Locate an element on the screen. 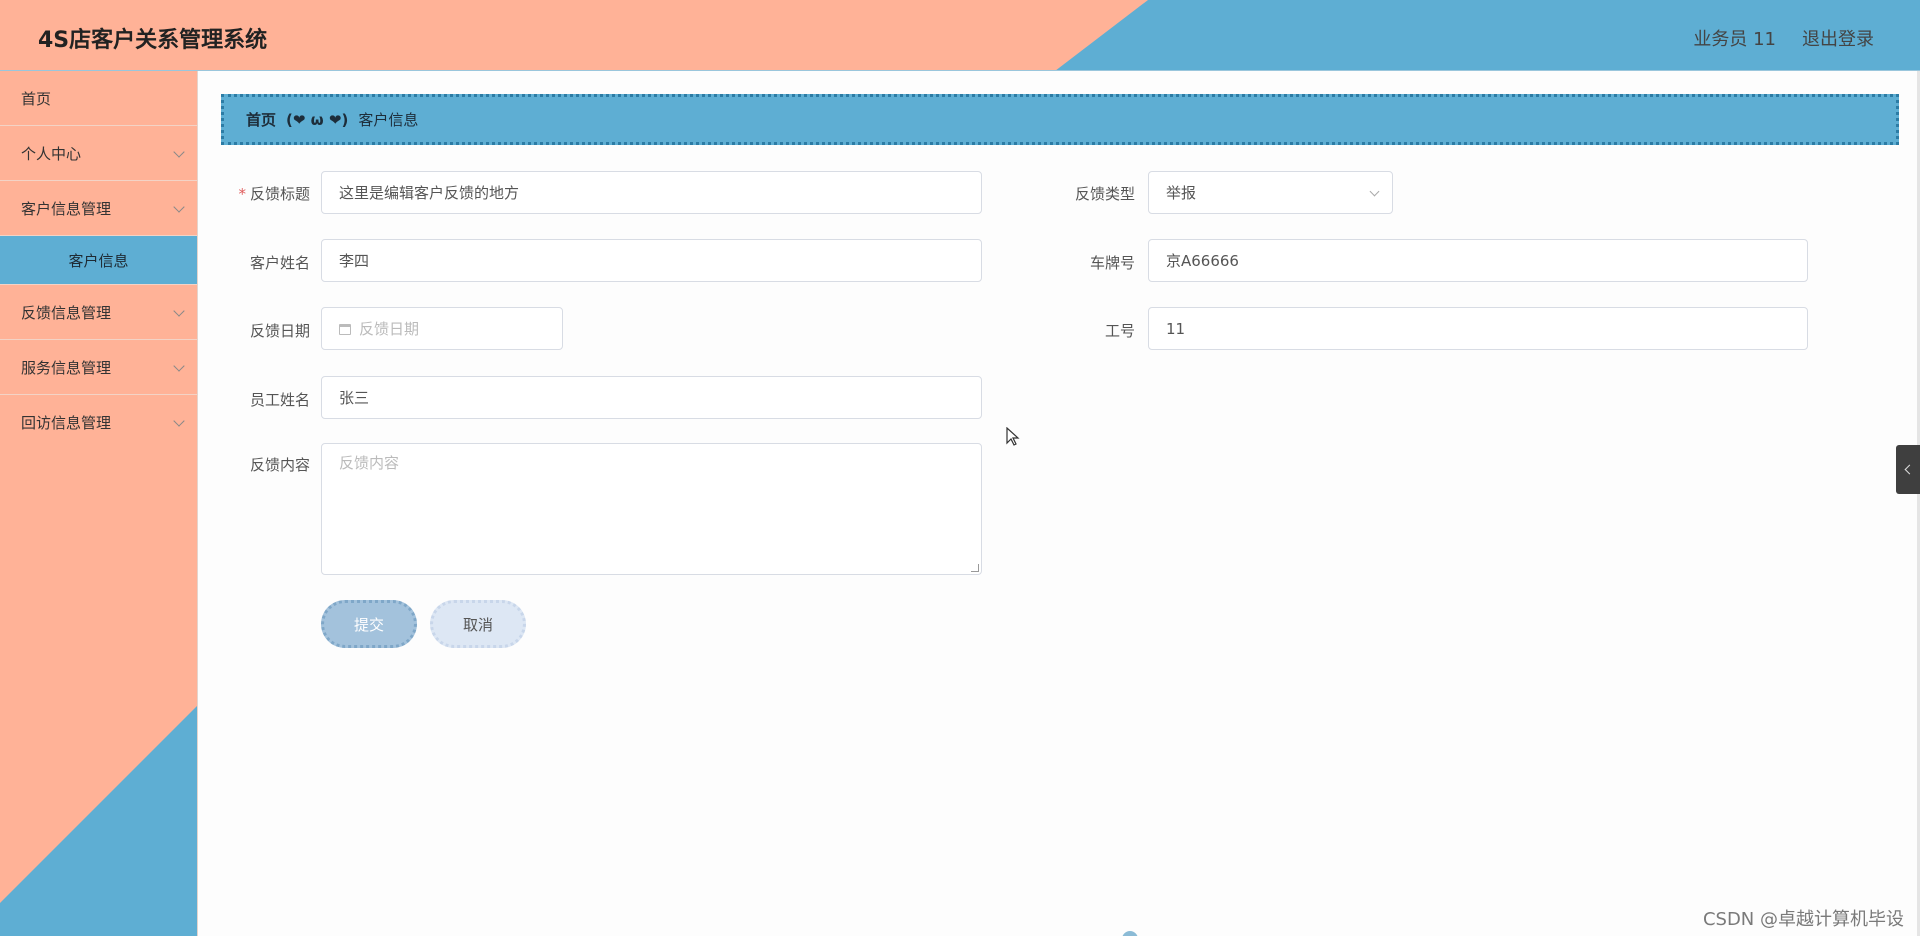 The image size is (1920, 936). current-user-label: 业务员 11 is located at coordinates (1734, 39).